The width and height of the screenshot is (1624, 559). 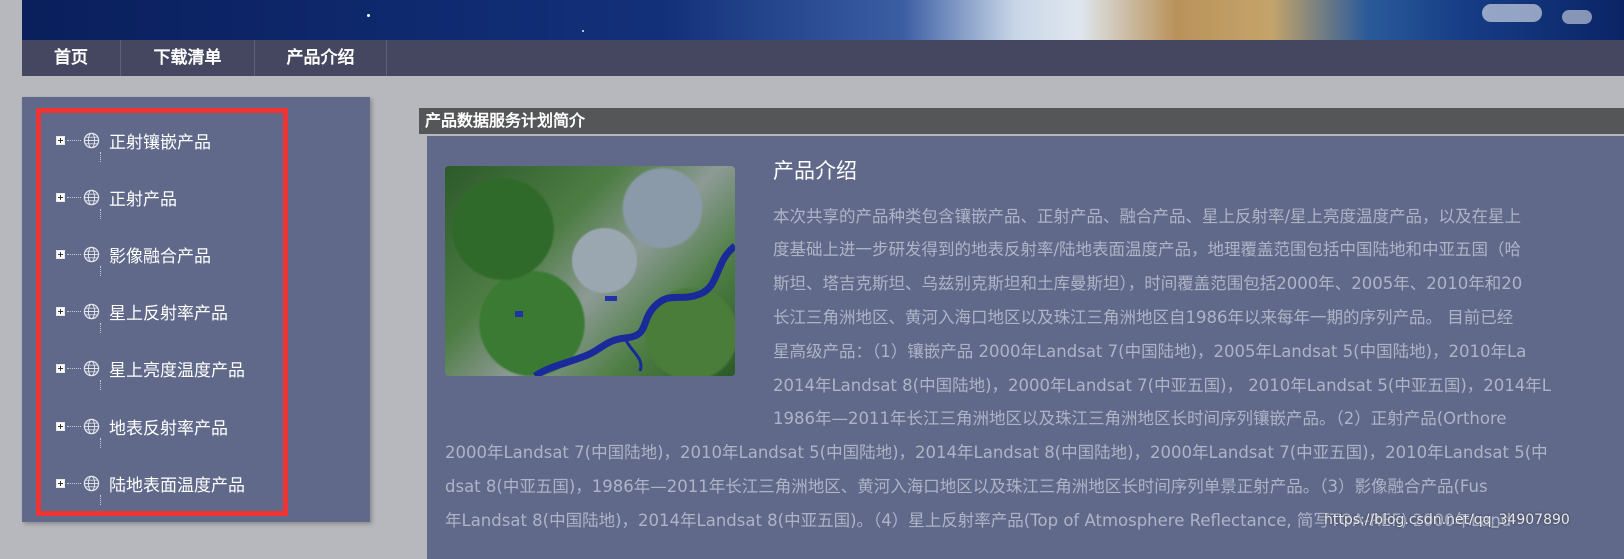 I want to click on section-header: 产品数据服务计划简介, so click(x=1021, y=121).